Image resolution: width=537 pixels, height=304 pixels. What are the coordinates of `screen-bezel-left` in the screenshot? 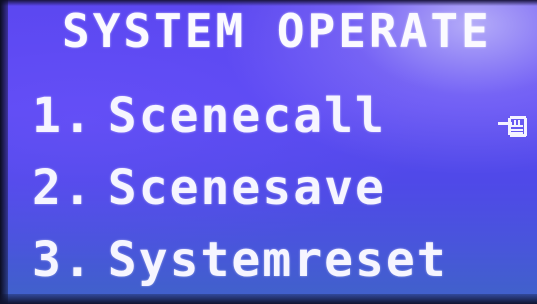 It's located at (4, 152).